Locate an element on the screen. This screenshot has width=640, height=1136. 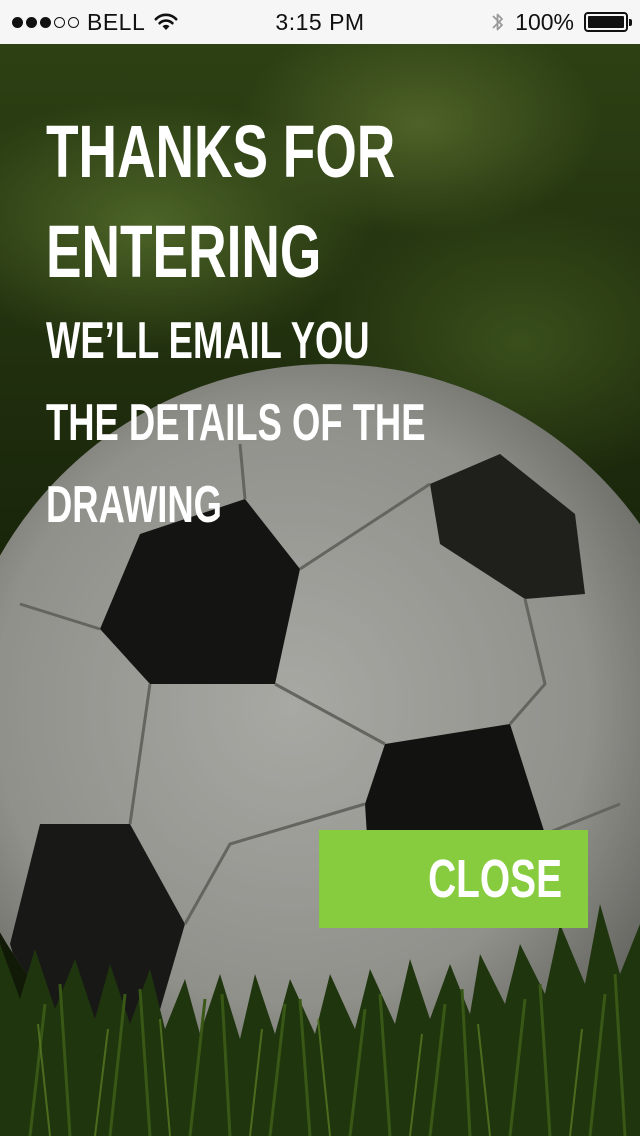
status-bar: BELL 3:15 PM 100% is located at coordinates (320, 22).